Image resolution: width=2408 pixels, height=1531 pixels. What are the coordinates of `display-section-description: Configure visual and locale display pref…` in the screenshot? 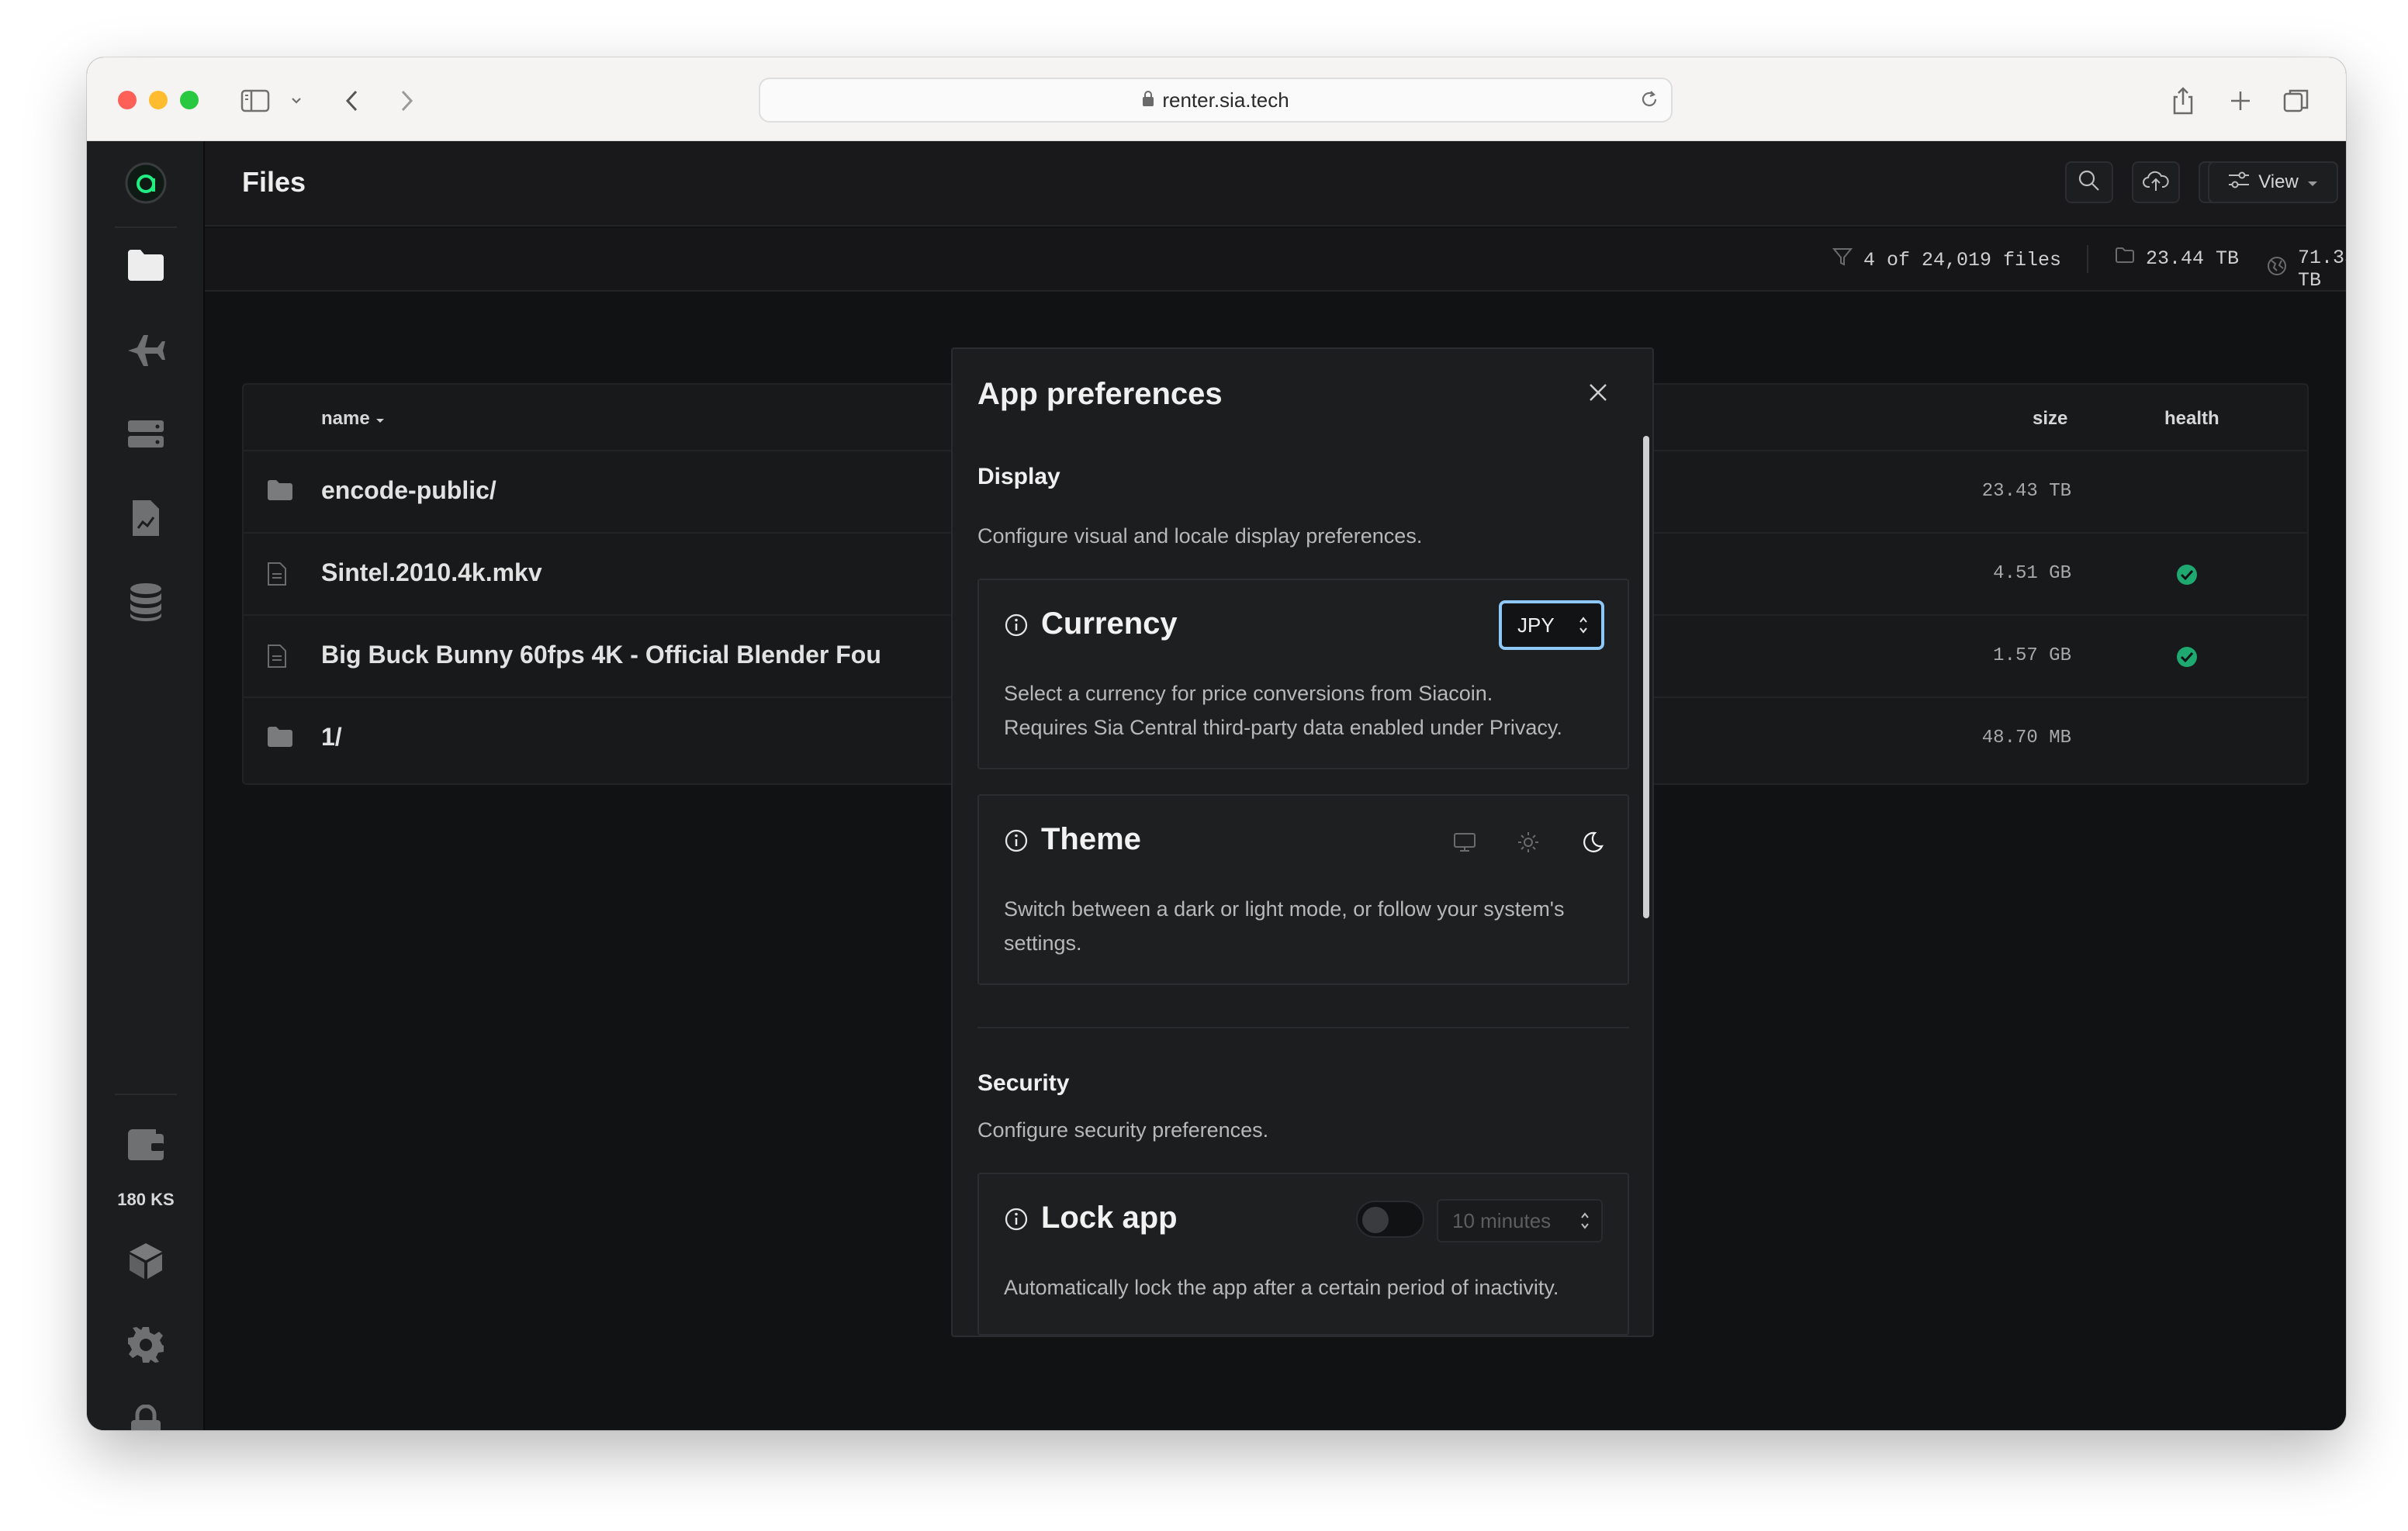 It's located at (1200, 536).